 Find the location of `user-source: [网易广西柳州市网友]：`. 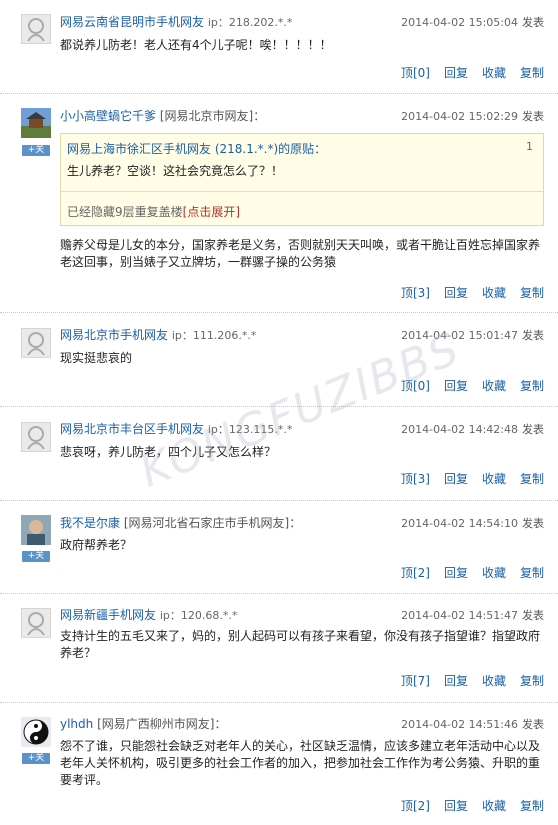

user-source: [网易广西柳州市网友]： is located at coordinates (162, 724).